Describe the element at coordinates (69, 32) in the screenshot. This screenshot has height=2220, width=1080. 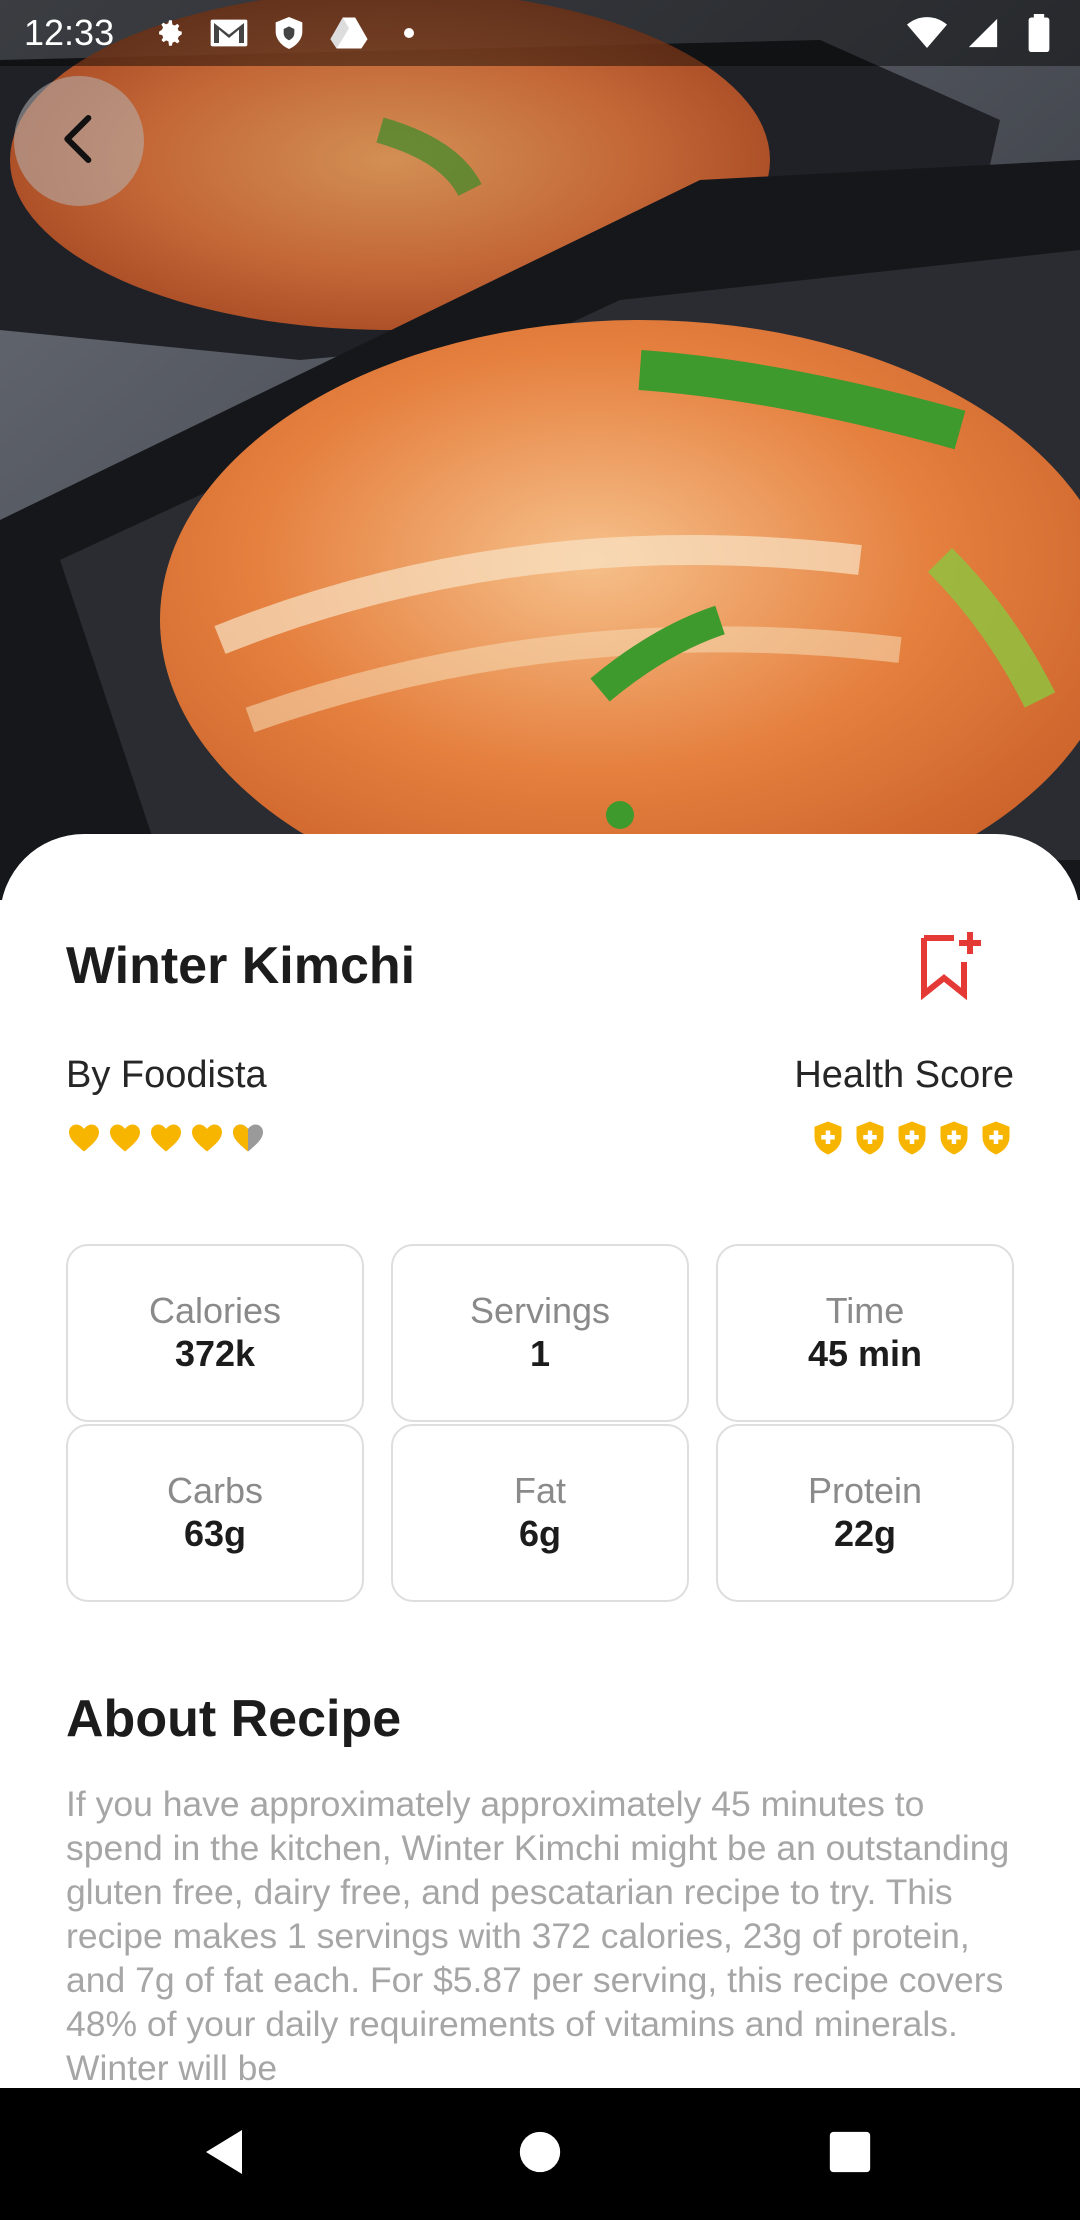
I see `status-time: 12:33` at that location.